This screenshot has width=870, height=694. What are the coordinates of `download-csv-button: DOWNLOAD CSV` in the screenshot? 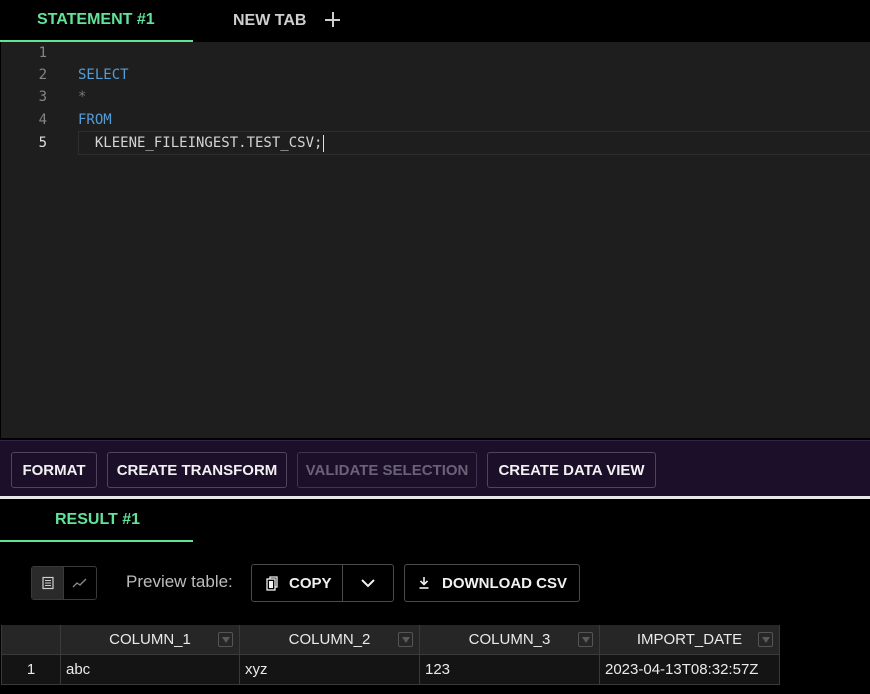 It's located at (492, 583).